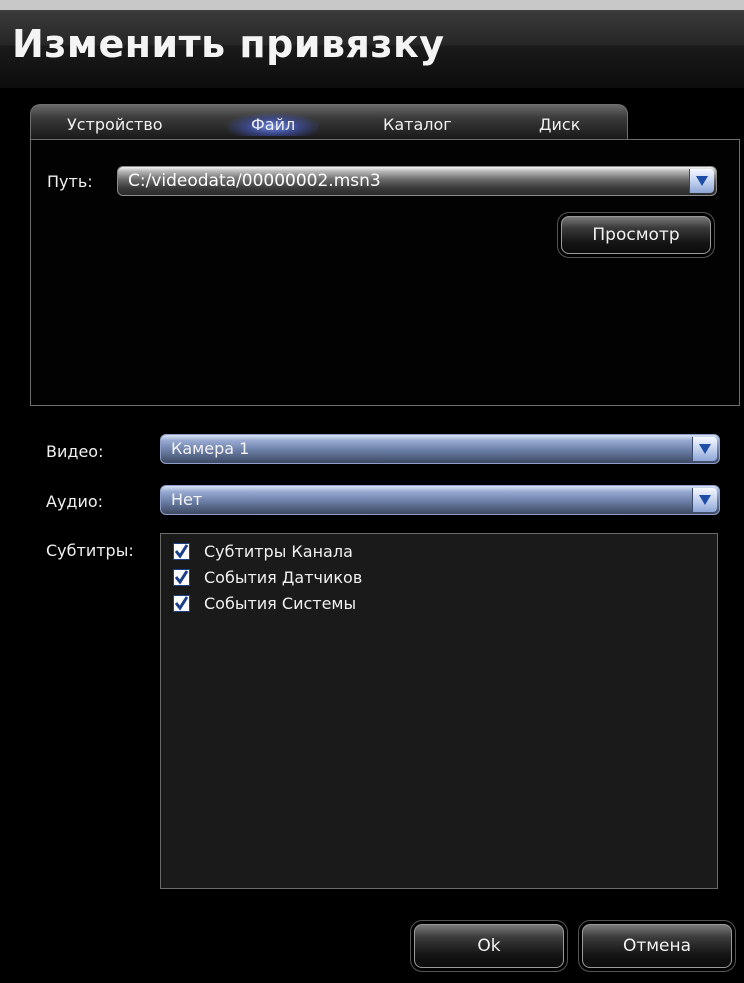 The image size is (744, 983). Describe the element at coordinates (280, 603) in the screenshot. I see `subtitle-option-label: События Системы` at that location.